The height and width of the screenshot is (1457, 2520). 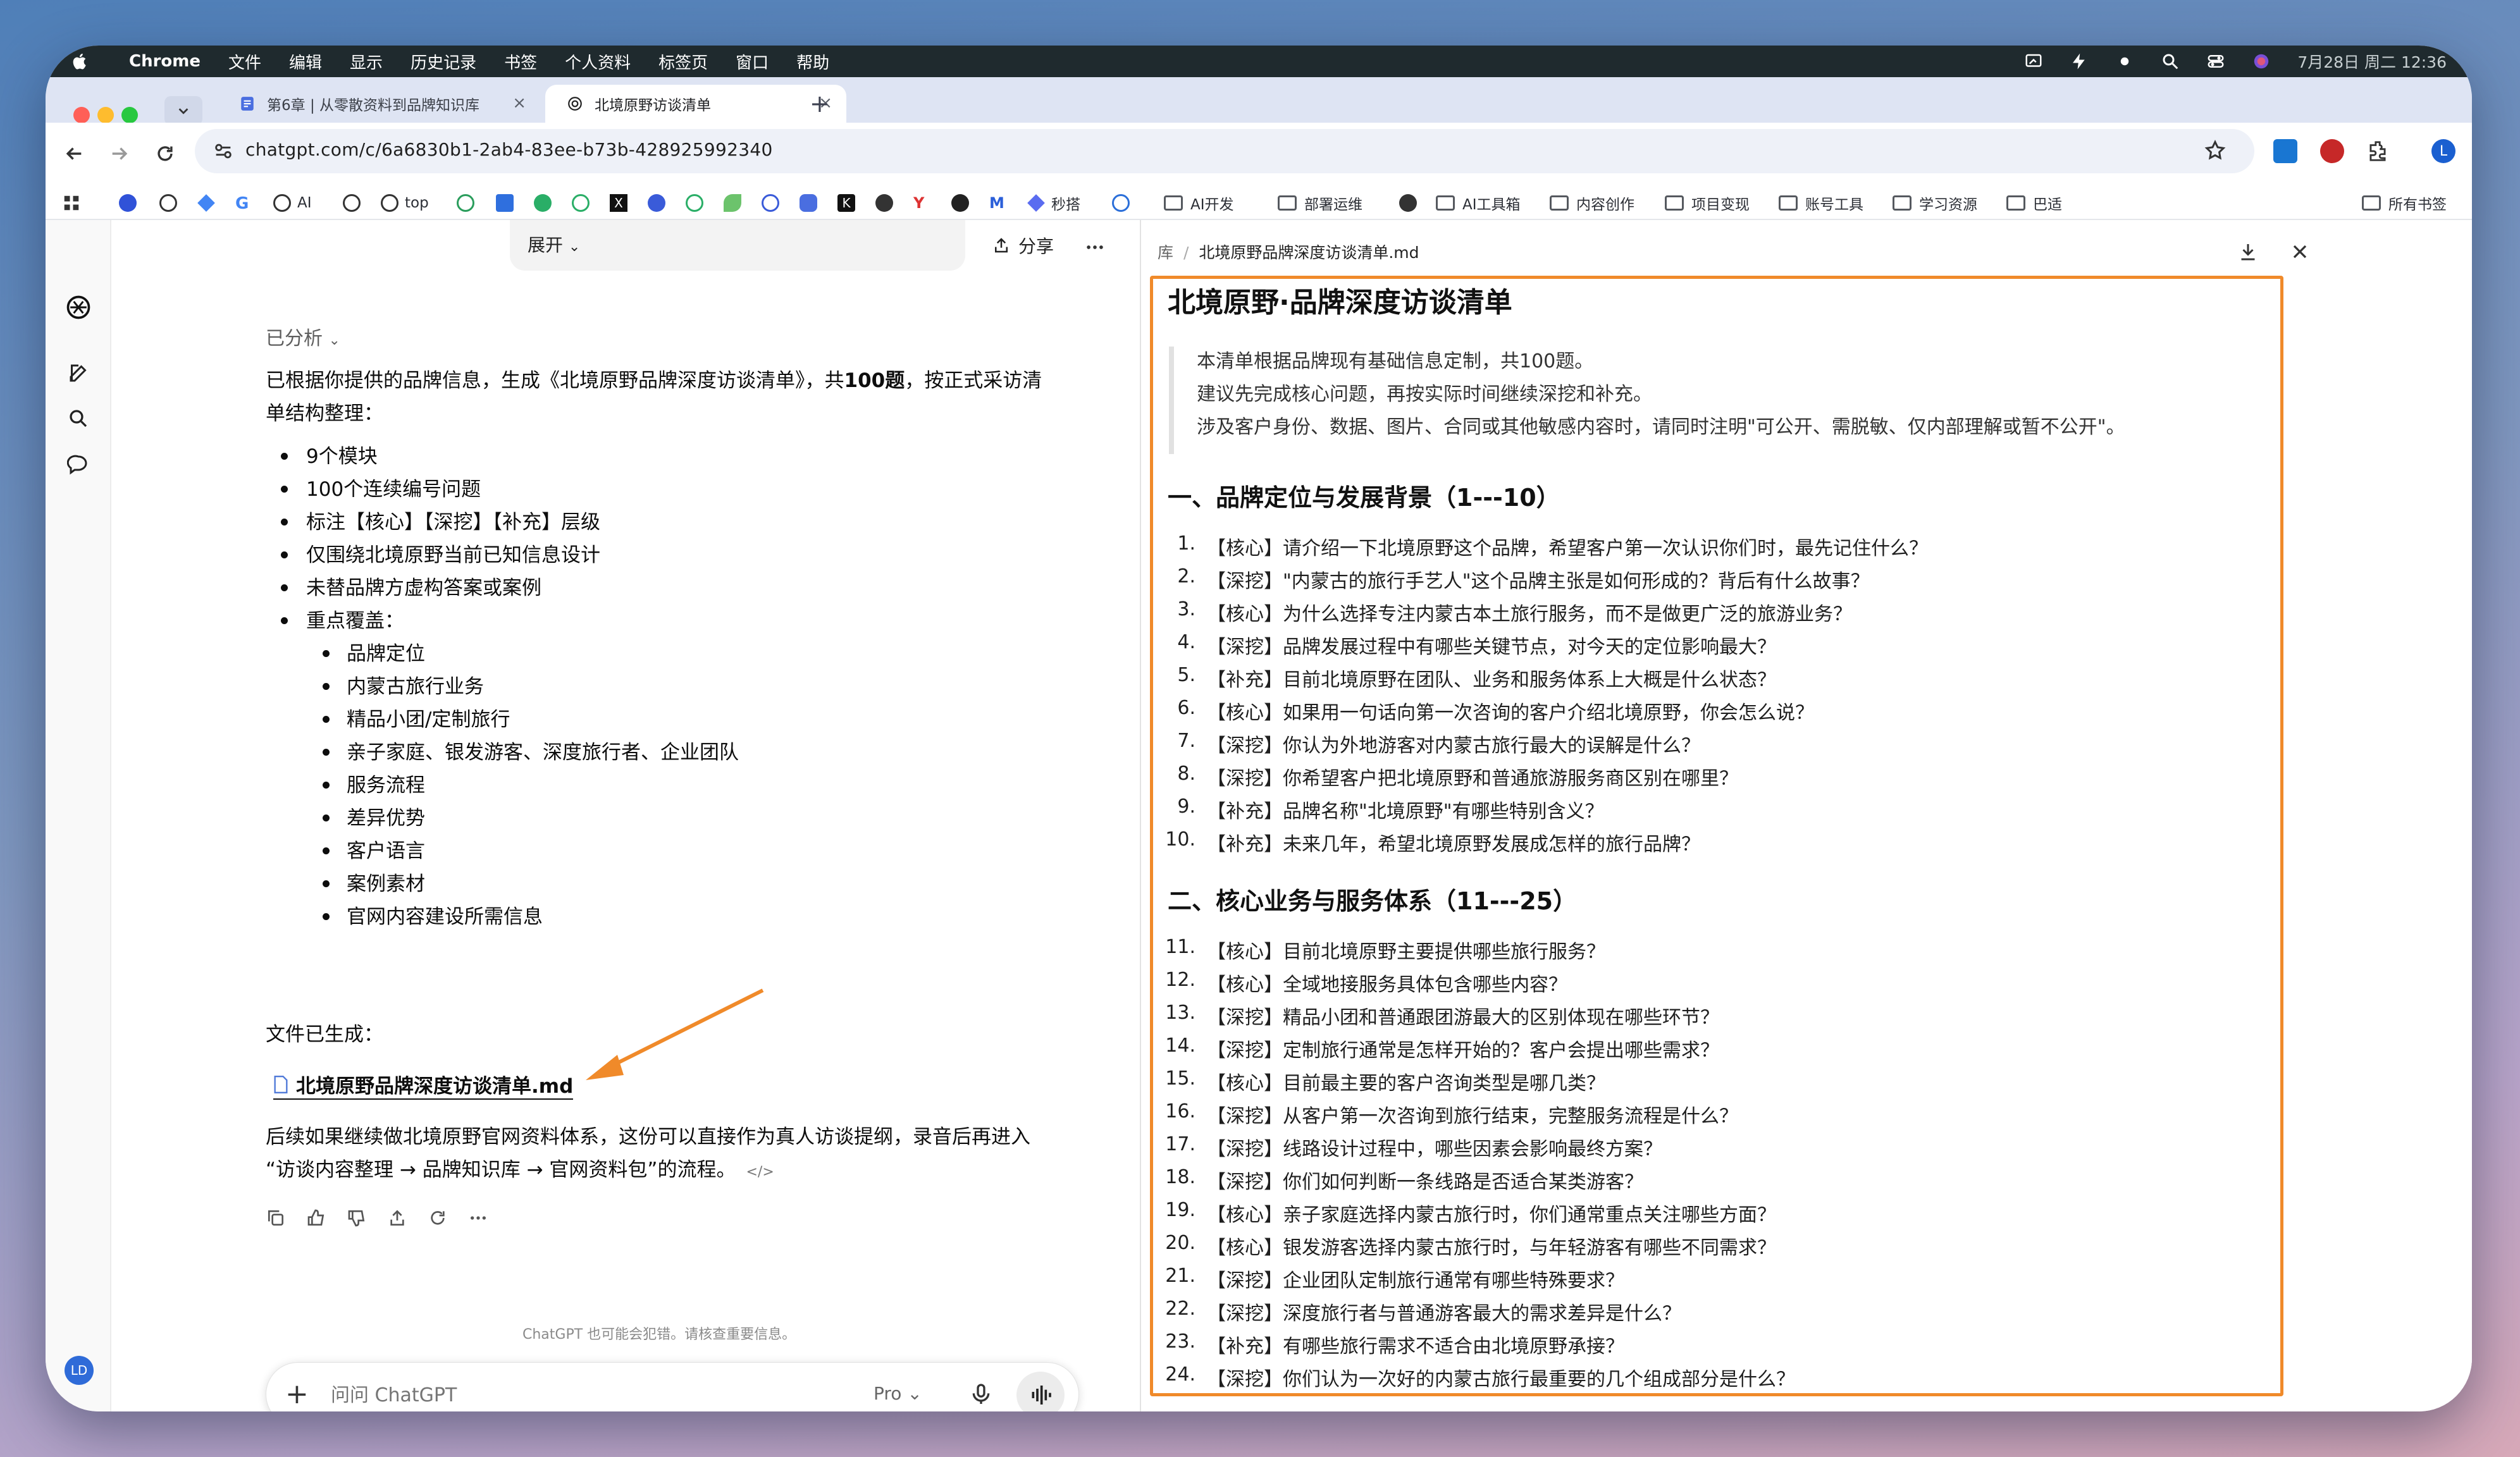 I want to click on user-avatar: LD, so click(x=79, y=1370).